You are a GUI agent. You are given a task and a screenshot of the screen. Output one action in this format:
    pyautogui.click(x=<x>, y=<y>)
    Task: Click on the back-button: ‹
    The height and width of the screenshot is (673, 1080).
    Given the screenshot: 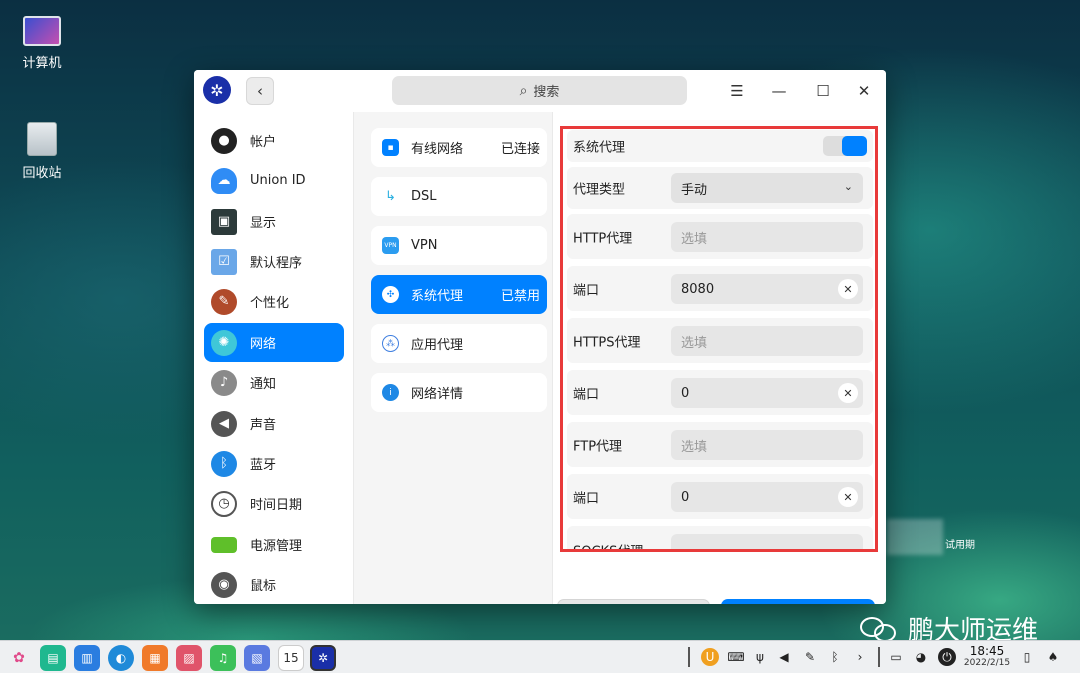 What is the action you would take?
    pyautogui.click(x=260, y=91)
    